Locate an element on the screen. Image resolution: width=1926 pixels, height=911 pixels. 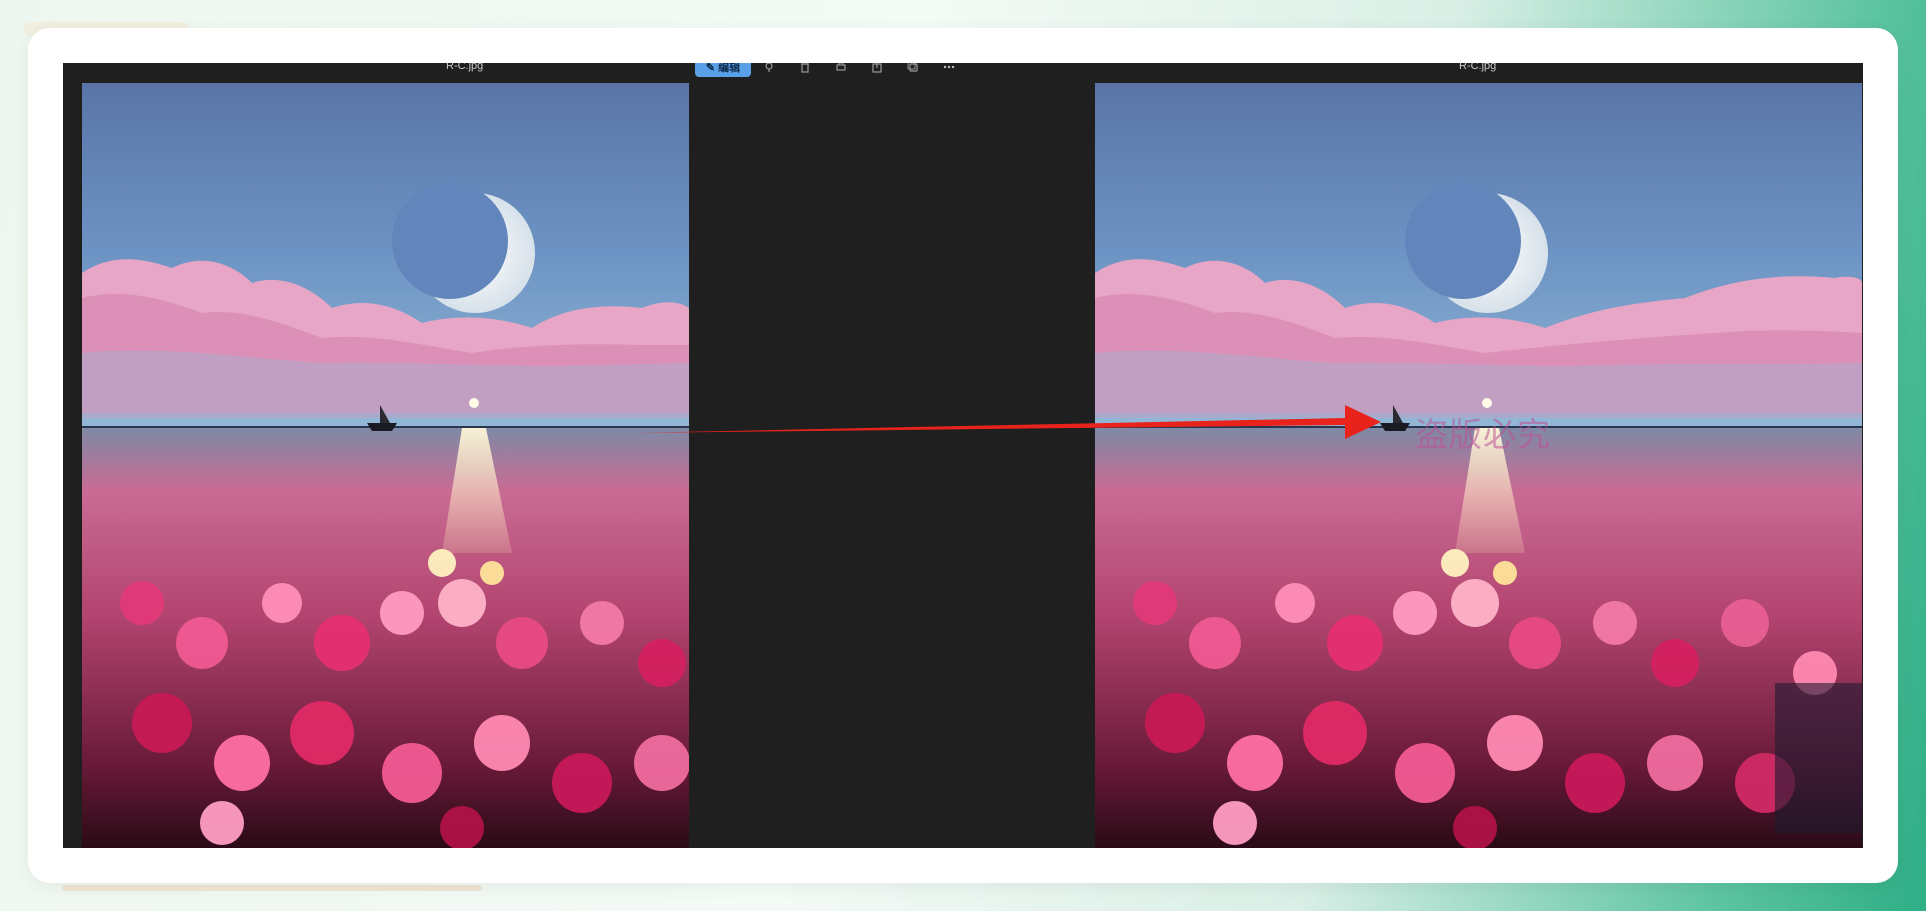
edit-icon: ✎ is located at coordinates (710, 68).